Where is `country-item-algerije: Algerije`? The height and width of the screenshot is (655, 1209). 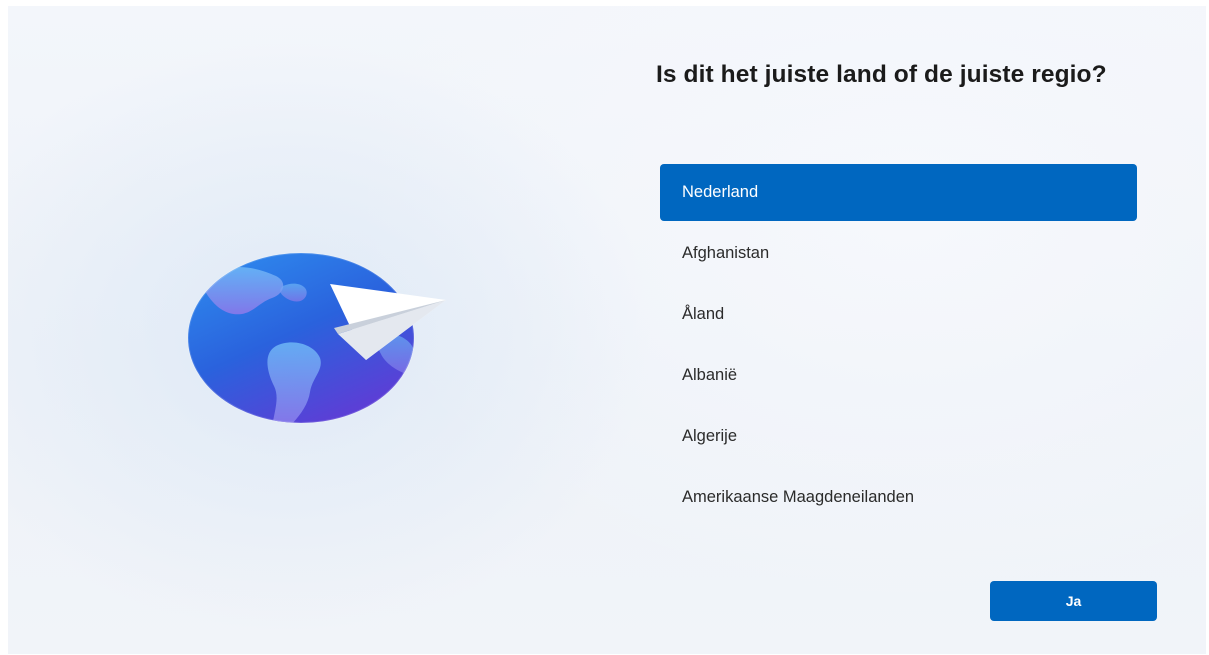 country-item-algerije: Algerije is located at coordinates (898, 436).